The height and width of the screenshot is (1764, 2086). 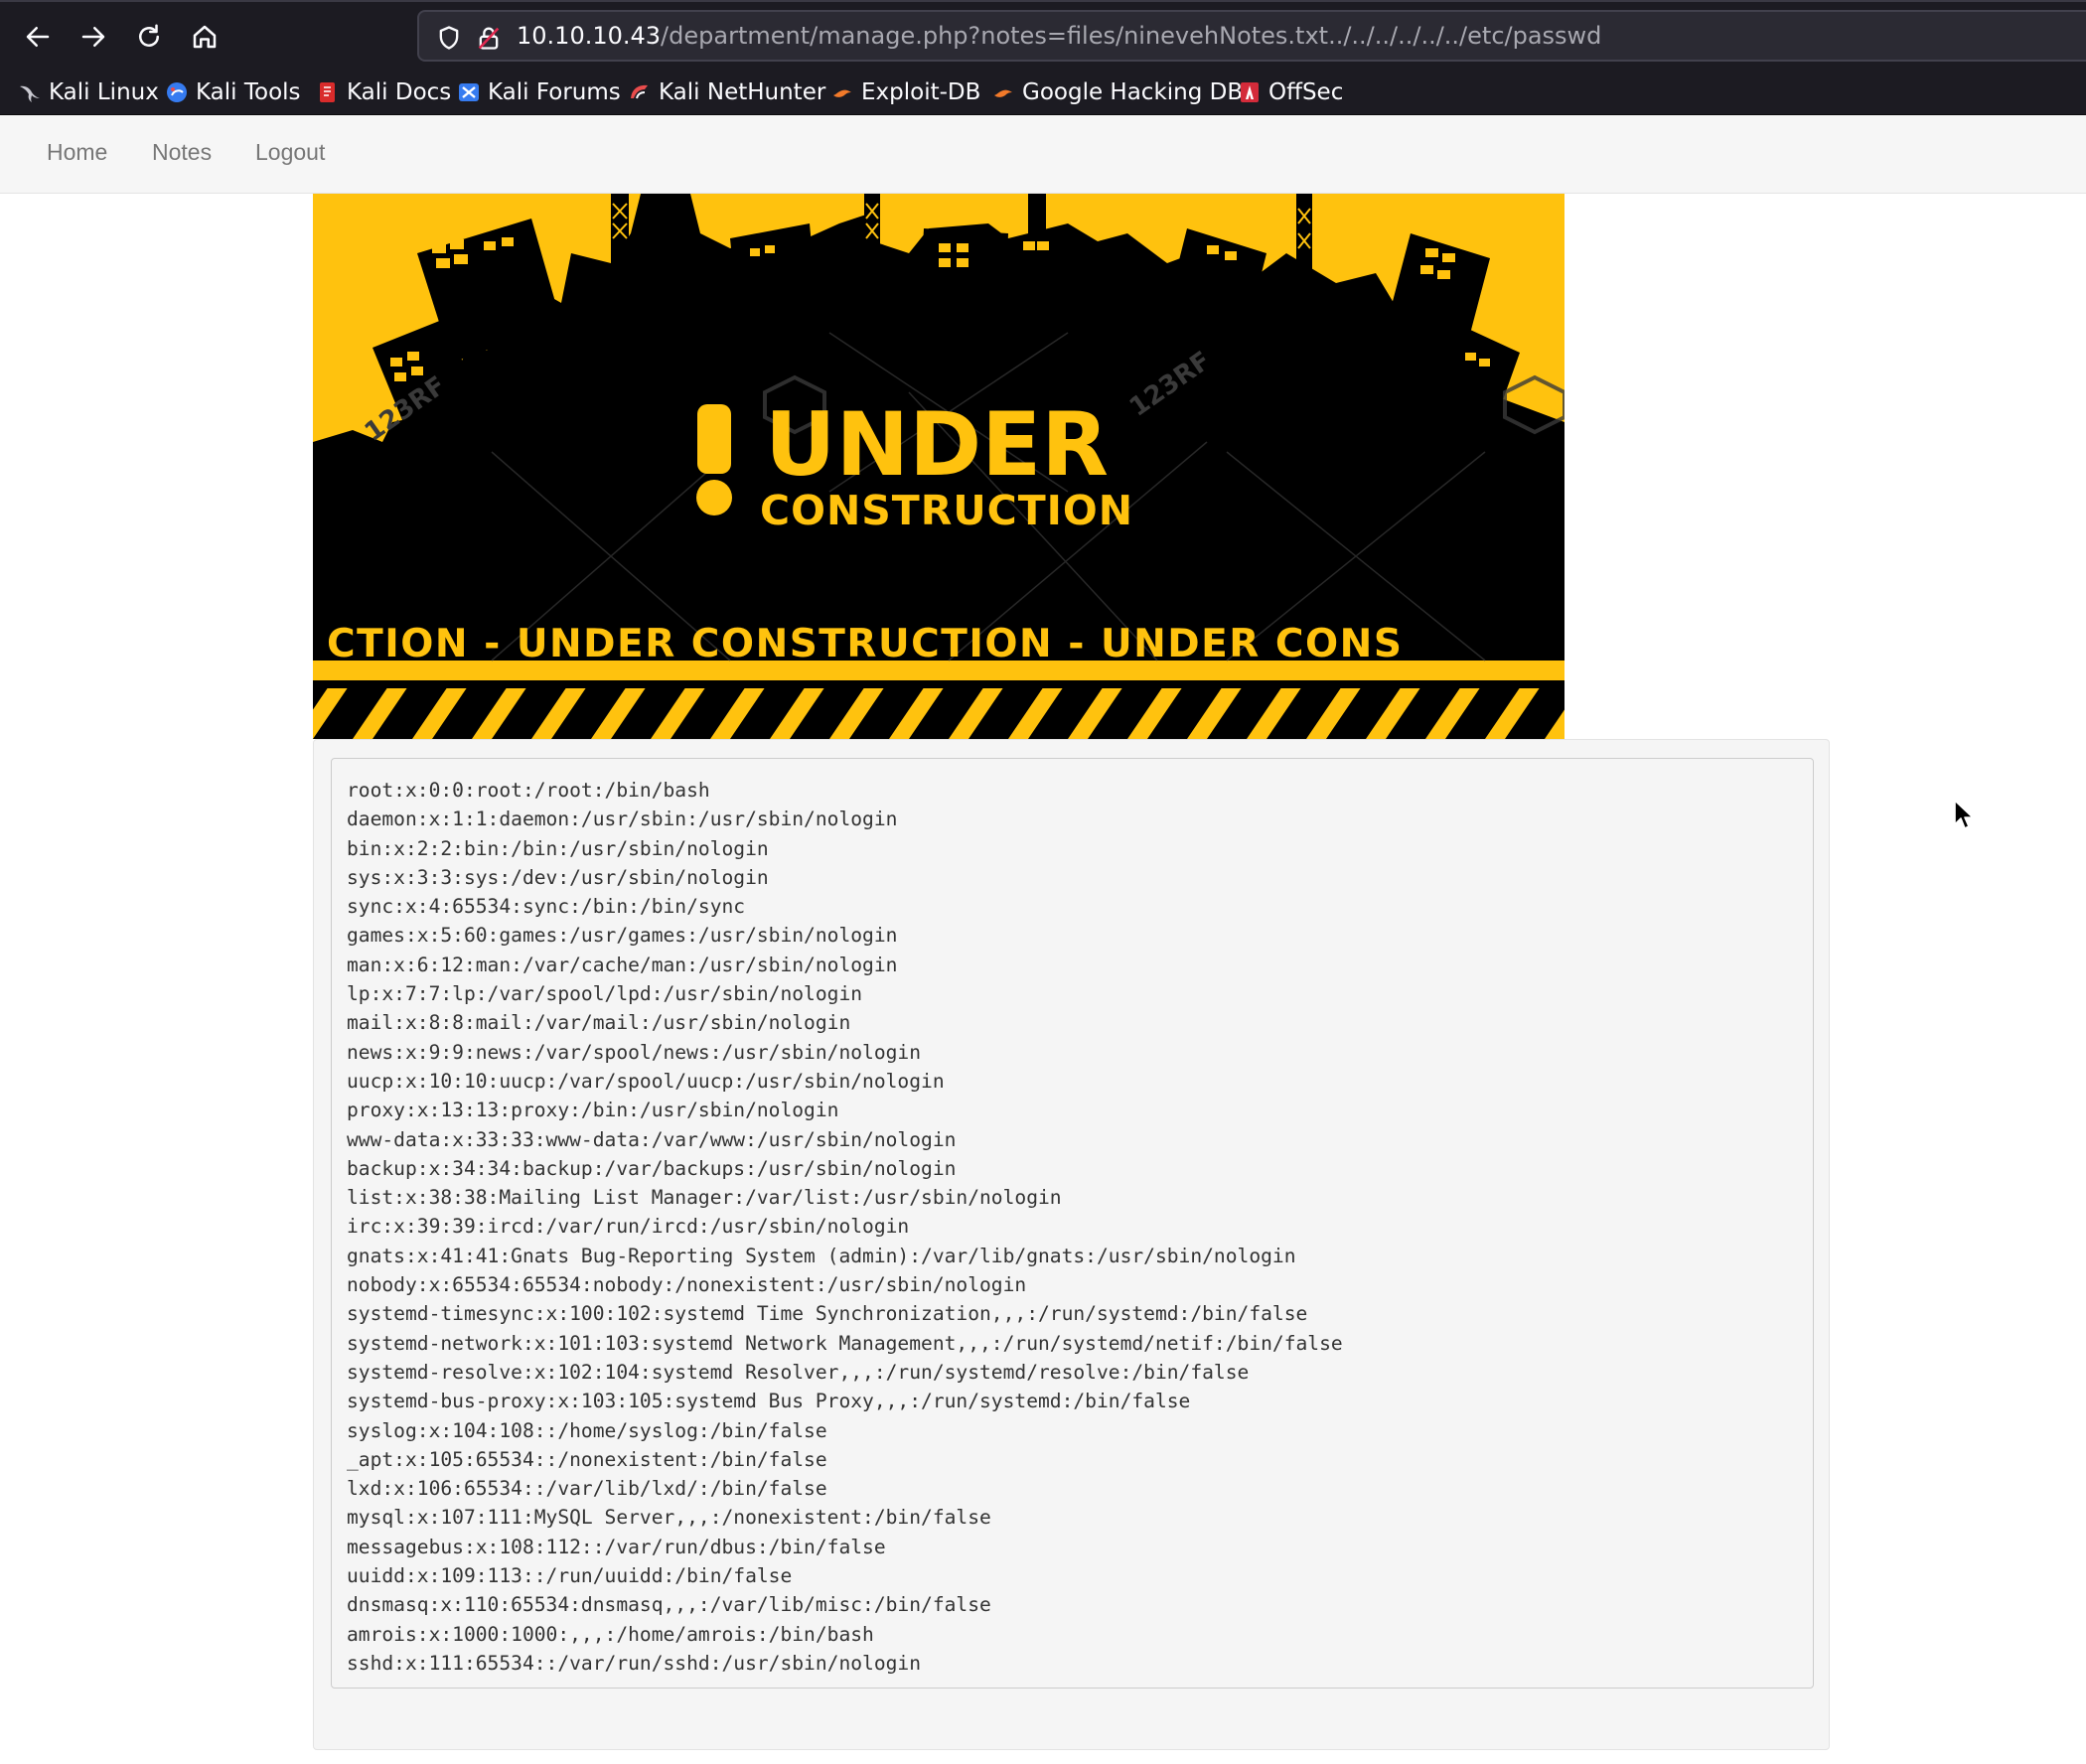 I want to click on home-icon, so click(x=205, y=37).